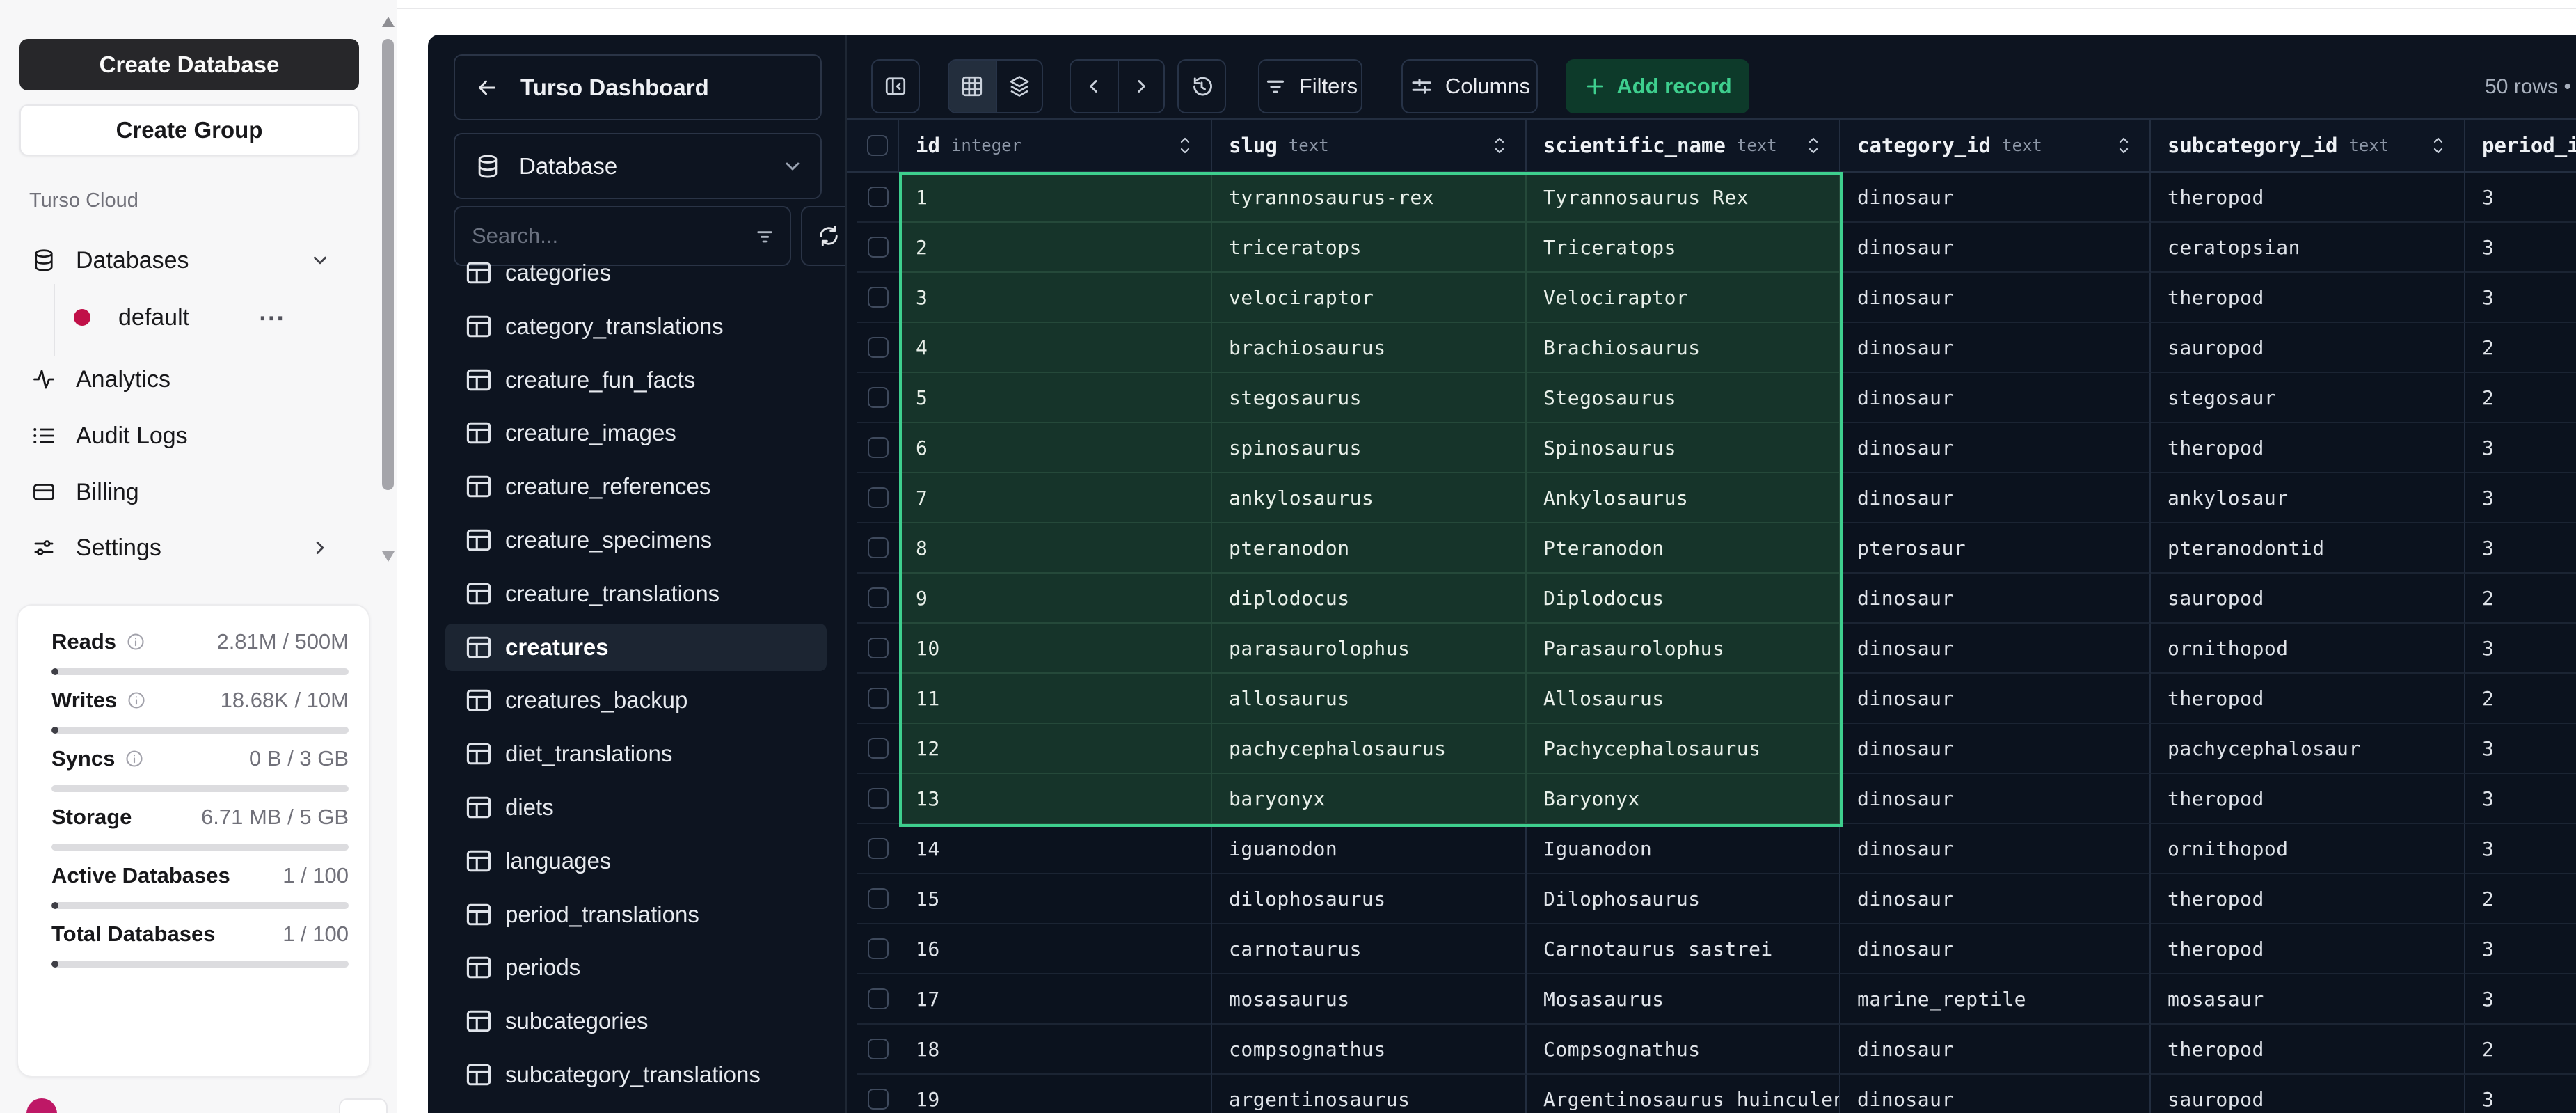 The height and width of the screenshot is (1113, 2576). What do you see at coordinates (636, 700) in the screenshot?
I see `sidebar-table-creatures_backup: creatures_backup` at bounding box center [636, 700].